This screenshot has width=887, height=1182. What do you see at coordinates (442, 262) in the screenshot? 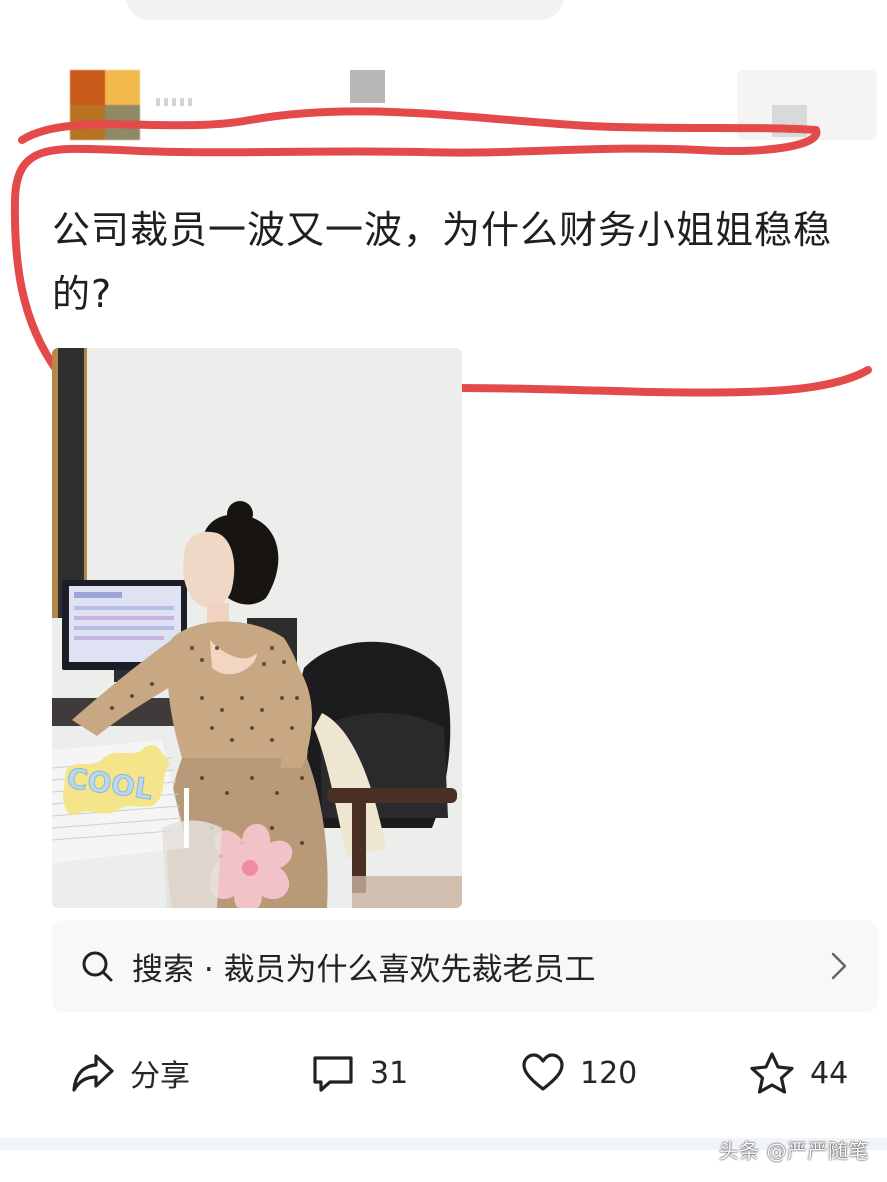
I see `post-headline: 公司裁员一波又一波，为什么财务小姐姐稳稳的?` at bounding box center [442, 262].